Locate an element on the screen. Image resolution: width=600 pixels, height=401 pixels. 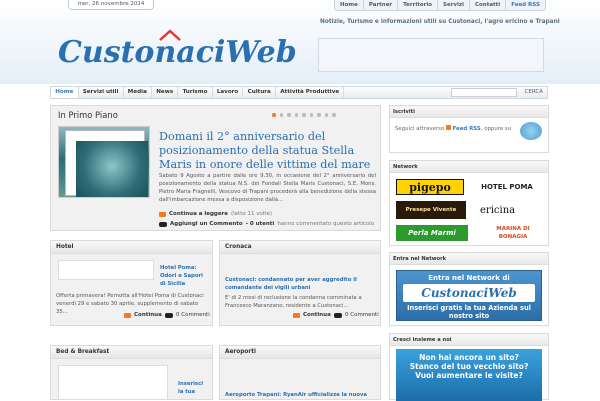
rss-icon is located at coordinates (448, 127).